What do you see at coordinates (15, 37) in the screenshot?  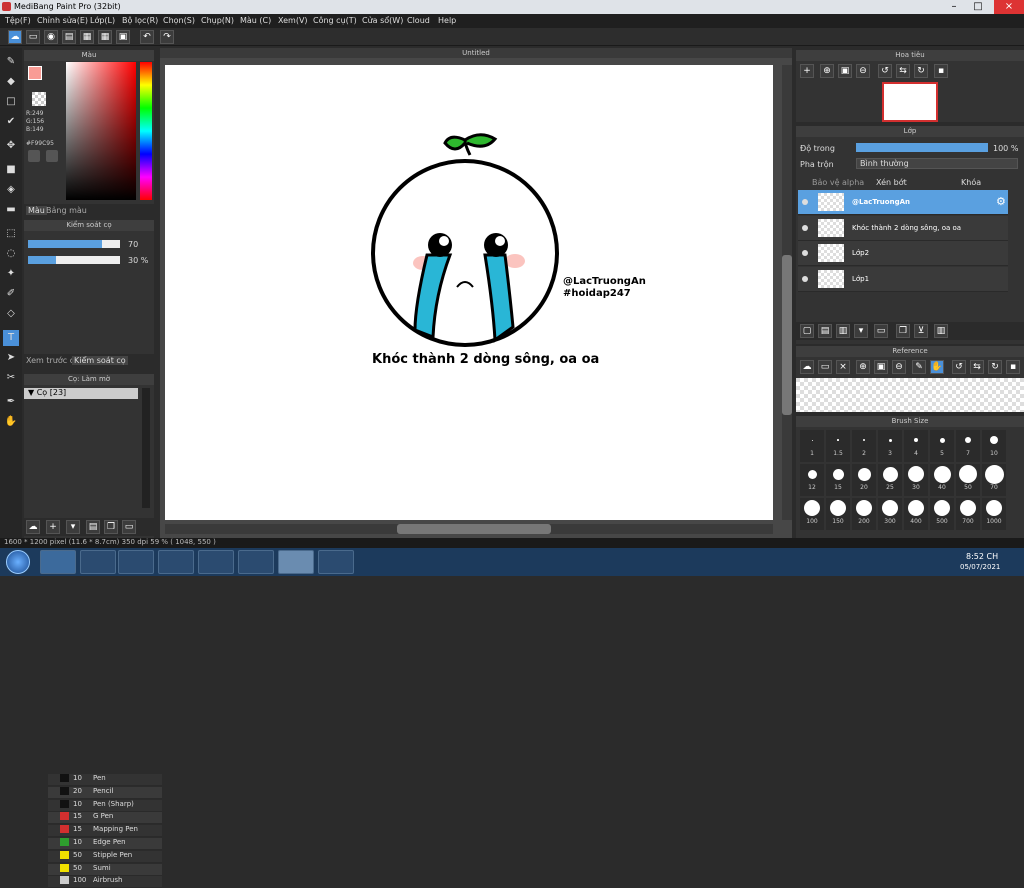 I see `cloud-icon: ☁` at bounding box center [15, 37].